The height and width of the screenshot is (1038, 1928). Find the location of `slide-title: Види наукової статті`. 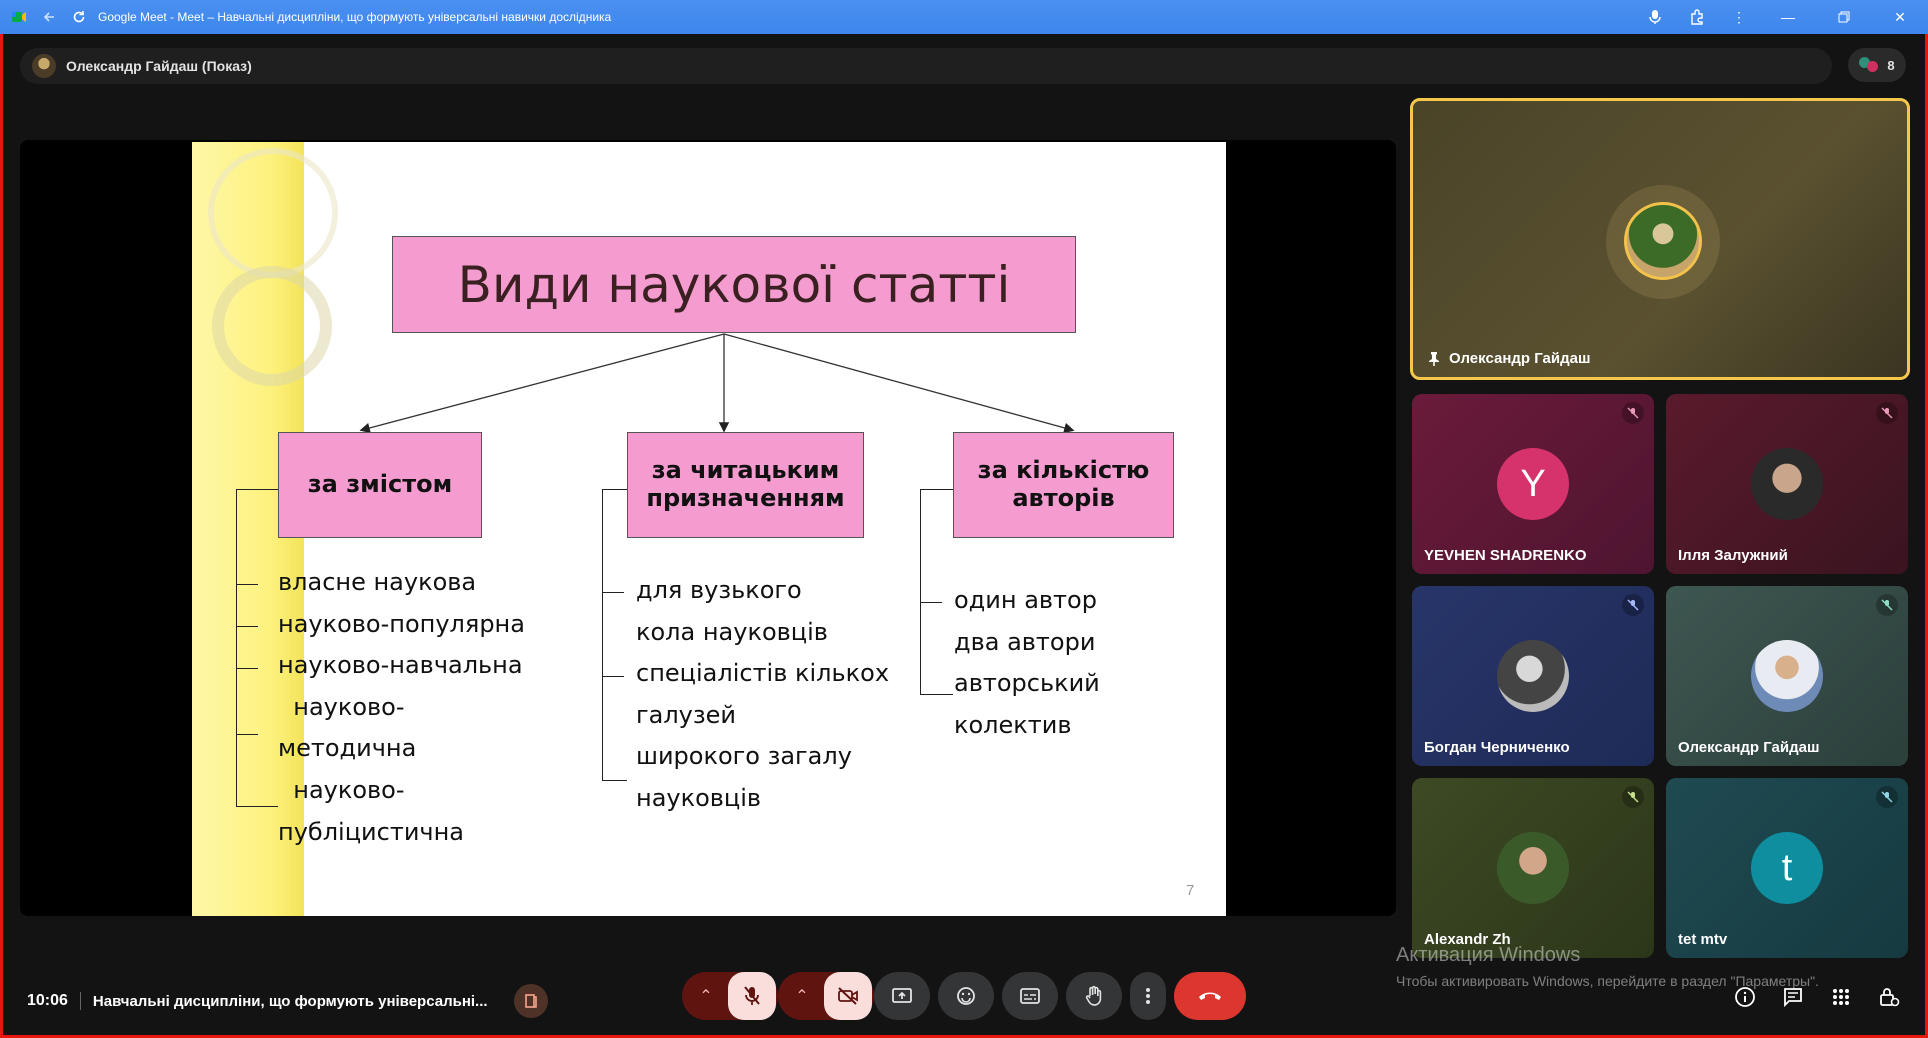

slide-title: Види наукової статті is located at coordinates (734, 284).